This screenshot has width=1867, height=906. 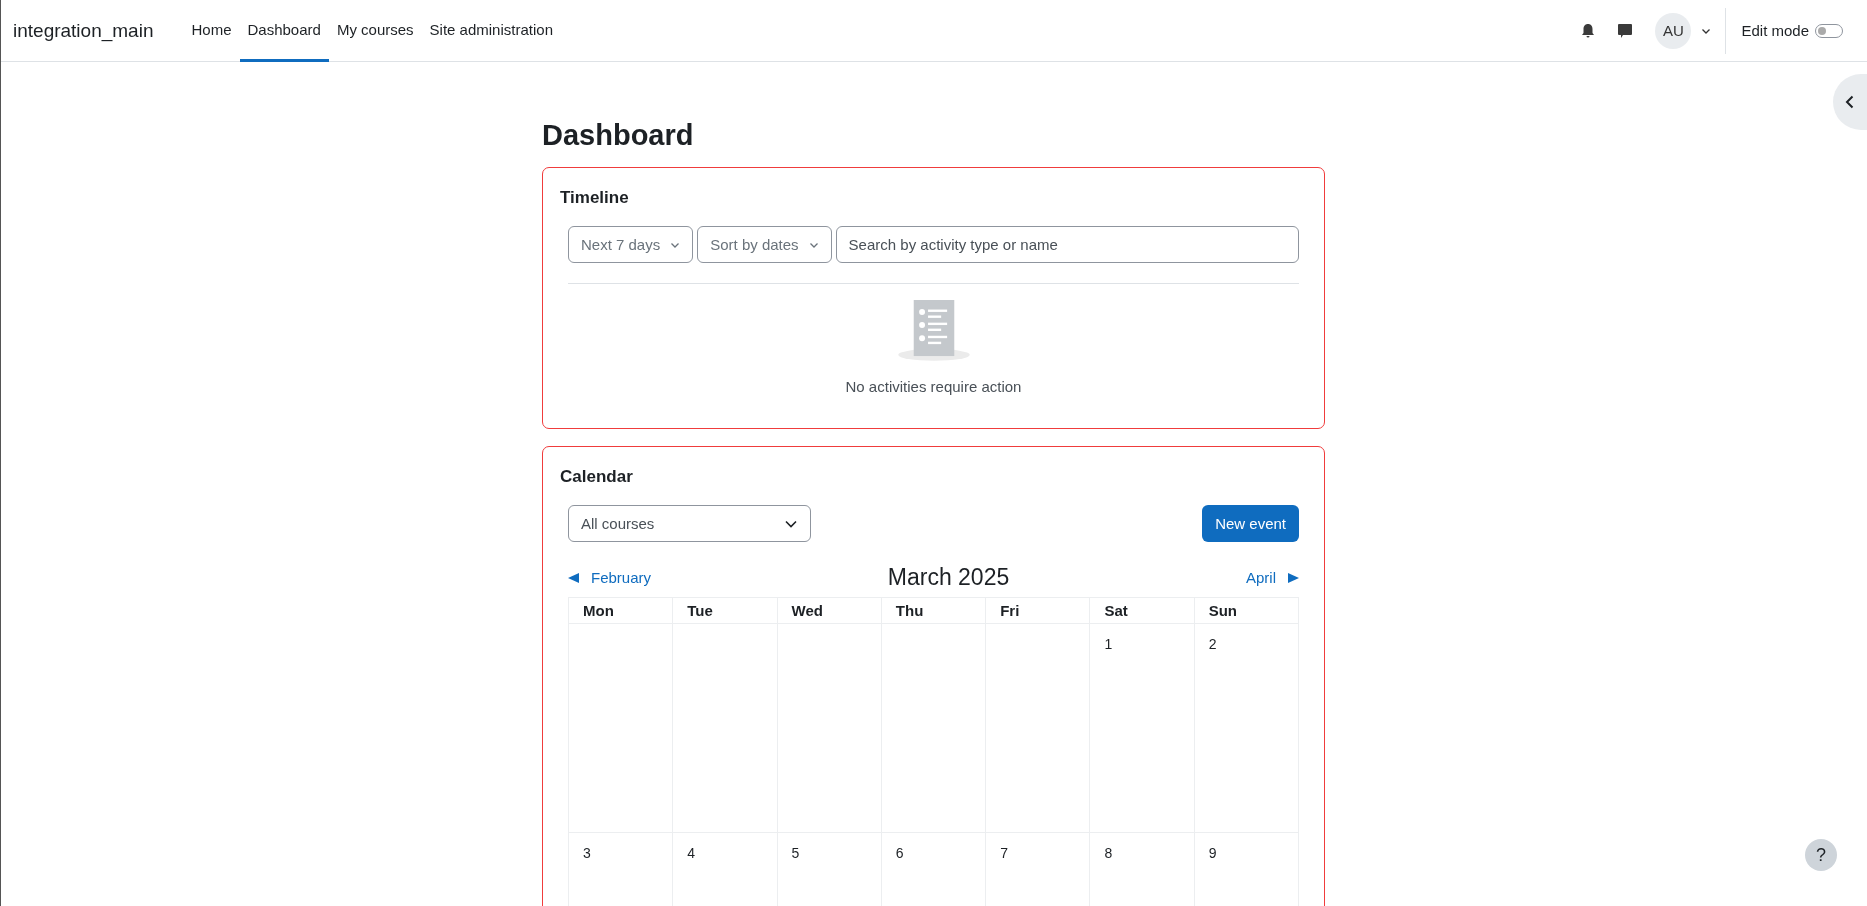 I want to click on previous-month-link: February, so click(x=610, y=577).